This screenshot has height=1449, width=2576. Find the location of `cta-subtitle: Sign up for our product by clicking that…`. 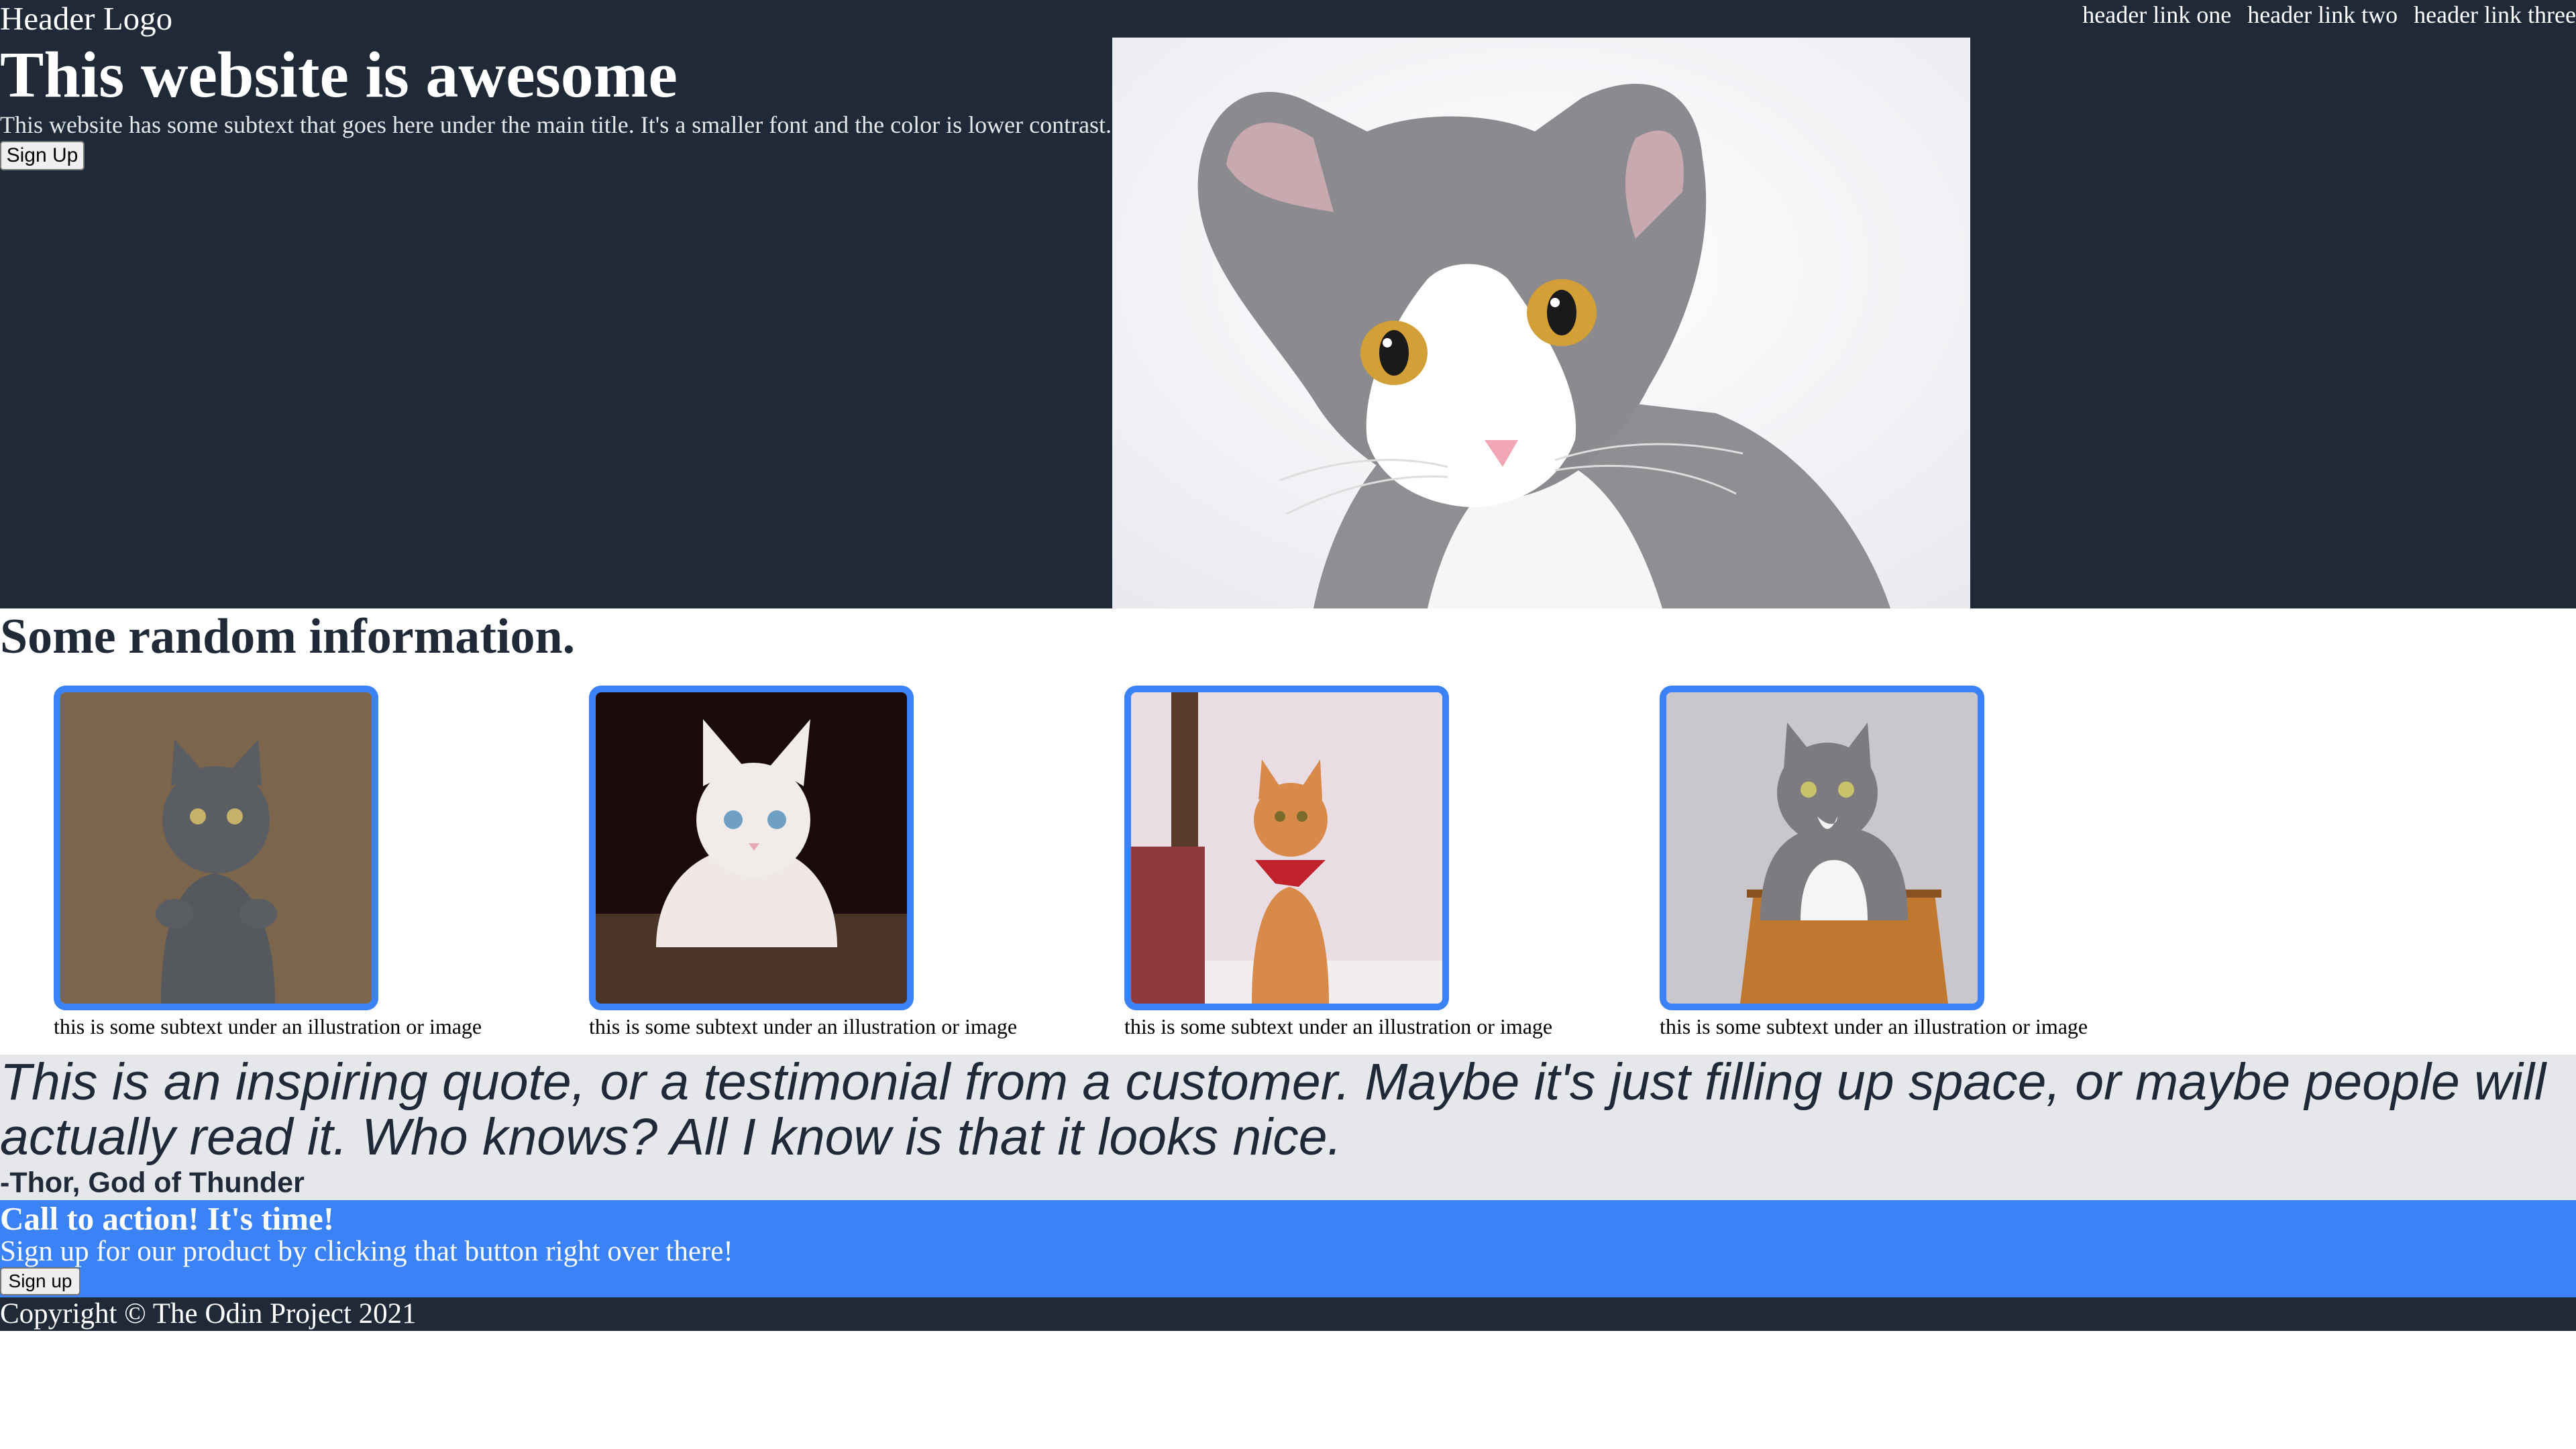

cta-subtitle: Sign up for our product by clicking that… is located at coordinates (366, 1251).